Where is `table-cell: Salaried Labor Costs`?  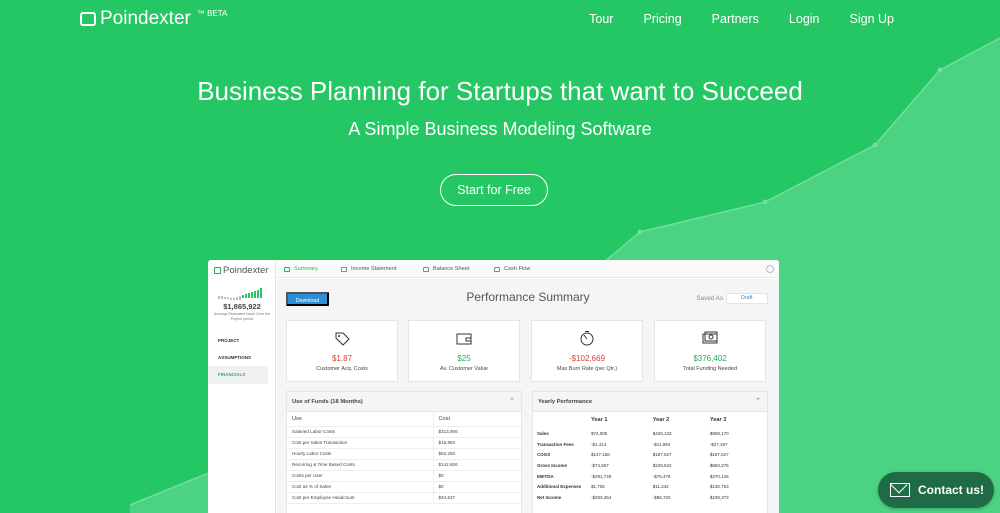 table-cell: Salaried Labor Costs is located at coordinates (360, 432).